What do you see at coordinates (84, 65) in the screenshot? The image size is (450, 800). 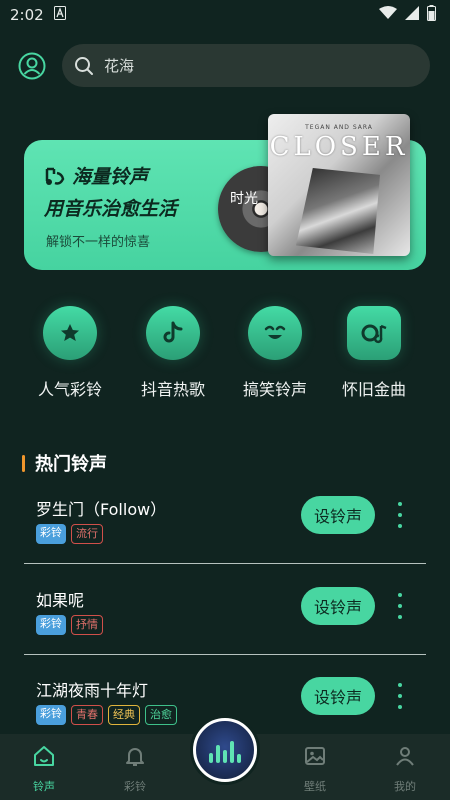 I see `search-icon` at bounding box center [84, 65].